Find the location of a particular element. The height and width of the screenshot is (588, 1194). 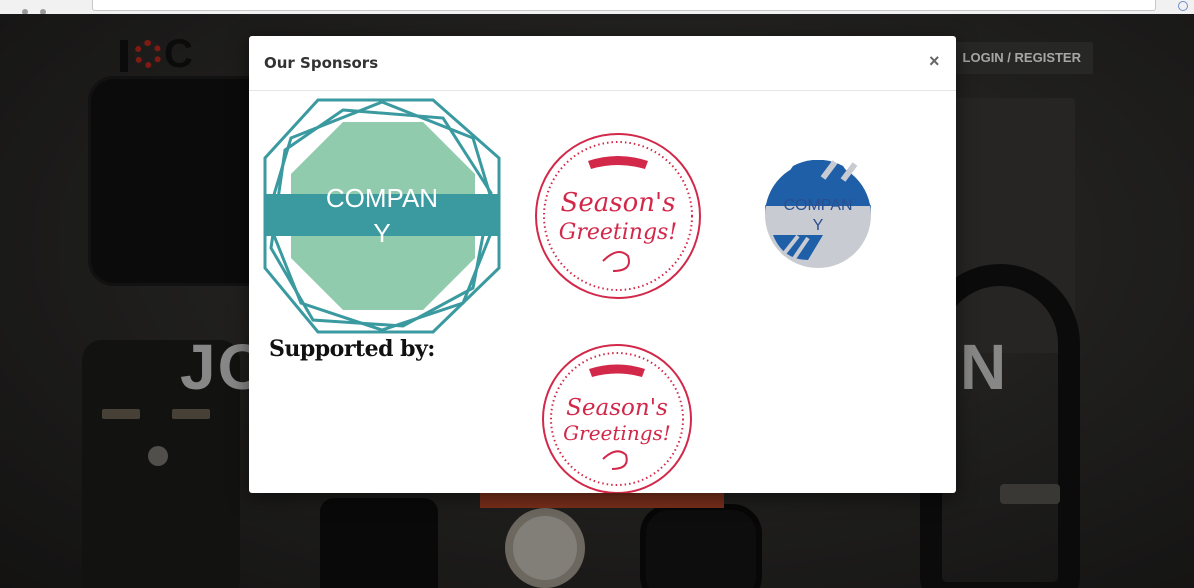

sponsor-company-1-line1: COMPAN is located at coordinates (382, 198).